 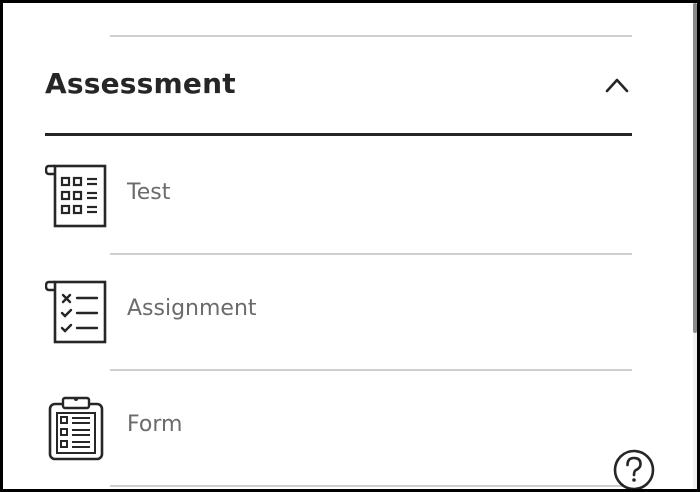 What do you see at coordinates (695, 168) in the screenshot?
I see `scroll-thumb` at bounding box center [695, 168].